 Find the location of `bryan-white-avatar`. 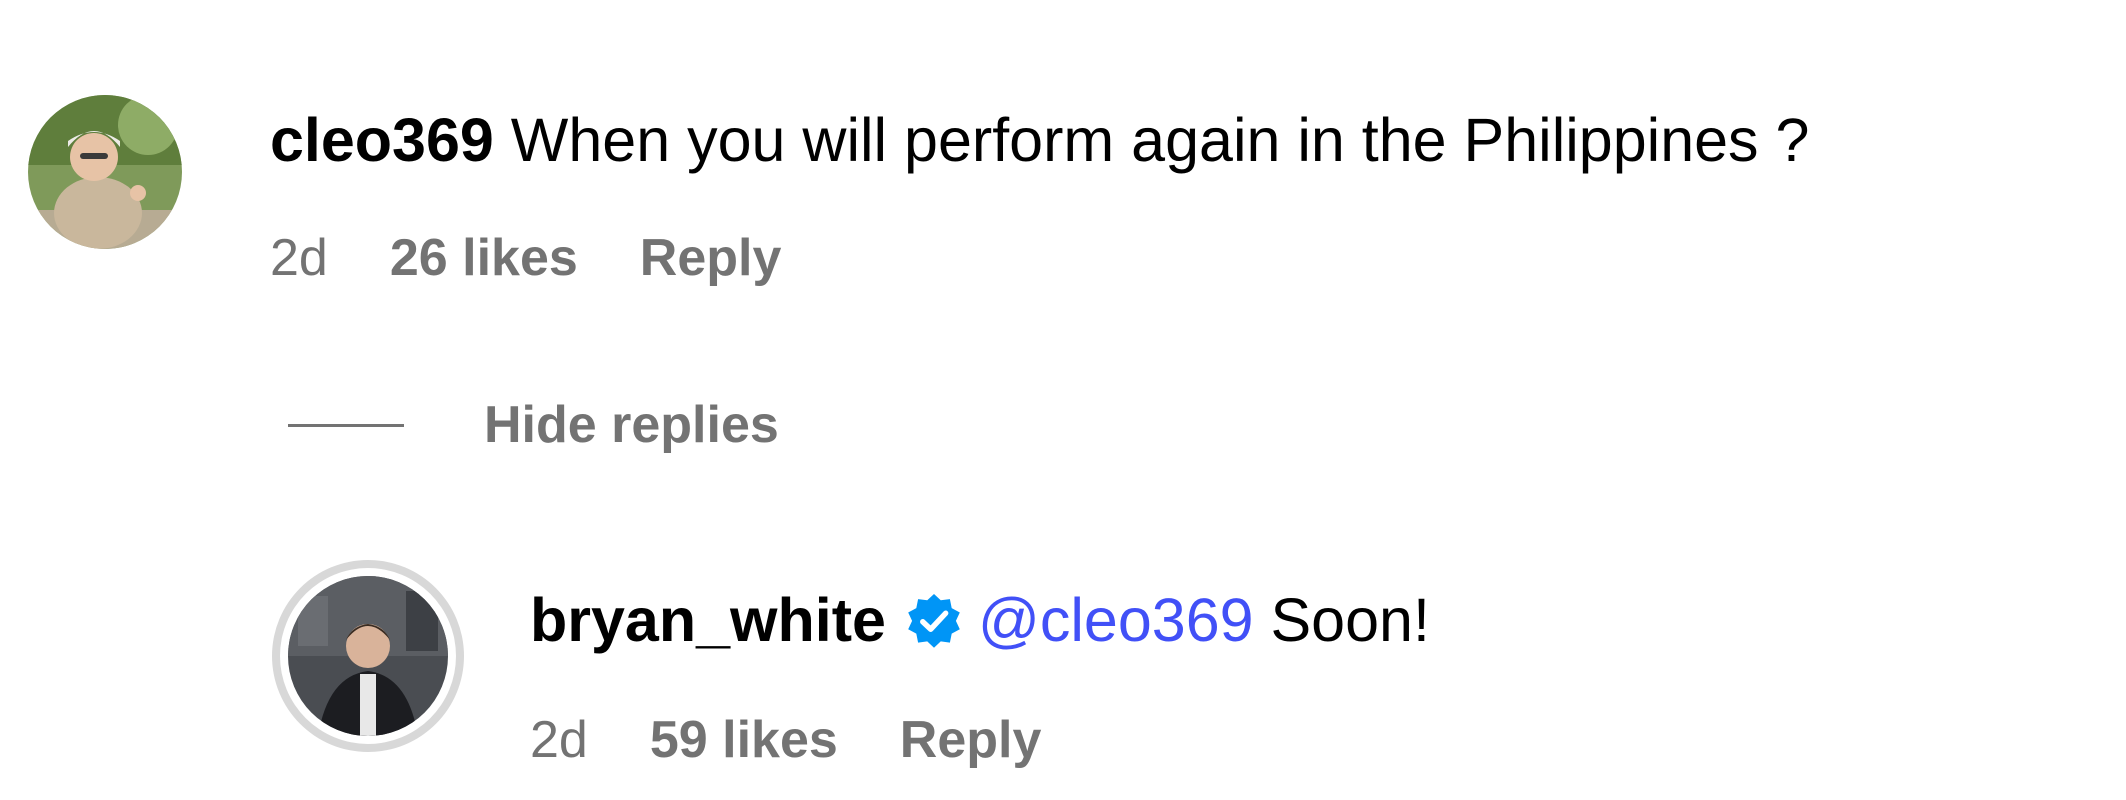

bryan-white-avatar is located at coordinates (368, 656).